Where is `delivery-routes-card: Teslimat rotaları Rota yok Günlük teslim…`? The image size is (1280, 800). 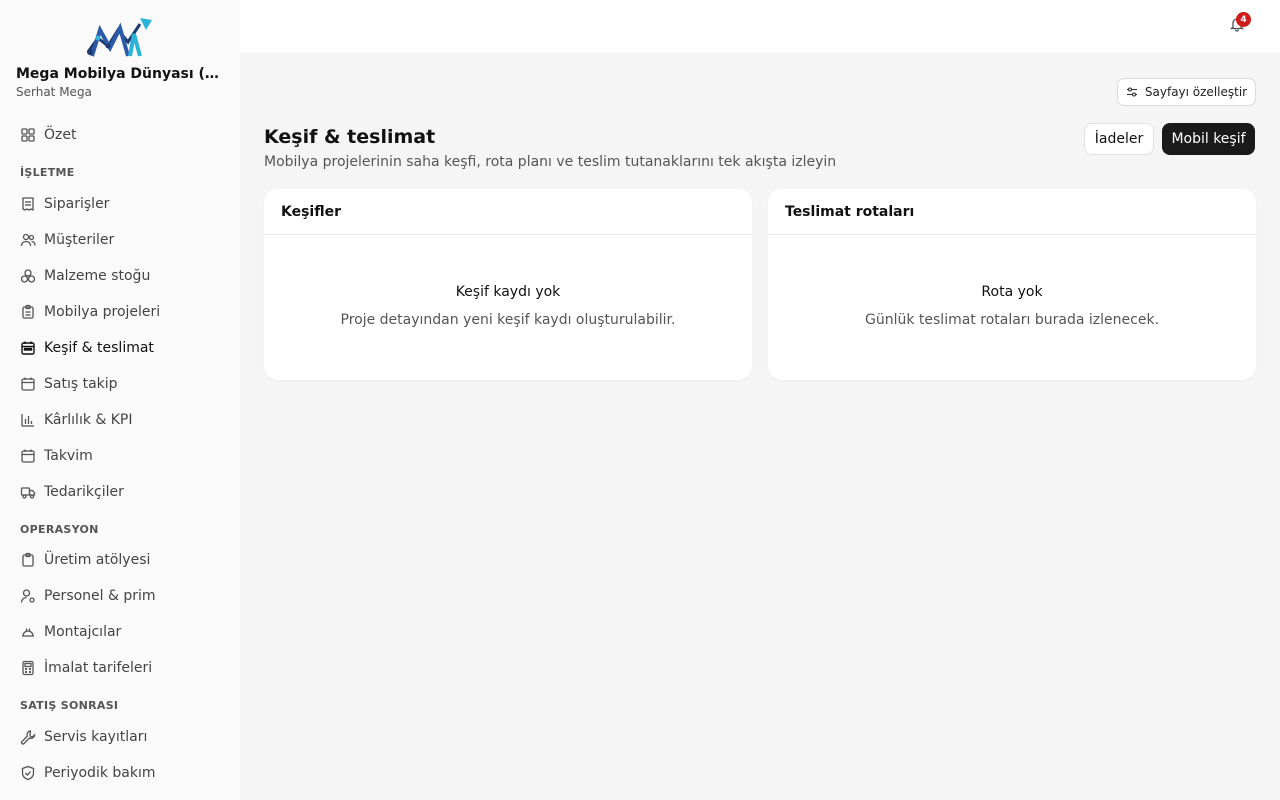 delivery-routes-card: Teslimat rotaları Rota yok Günlük teslim… is located at coordinates (1012, 284).